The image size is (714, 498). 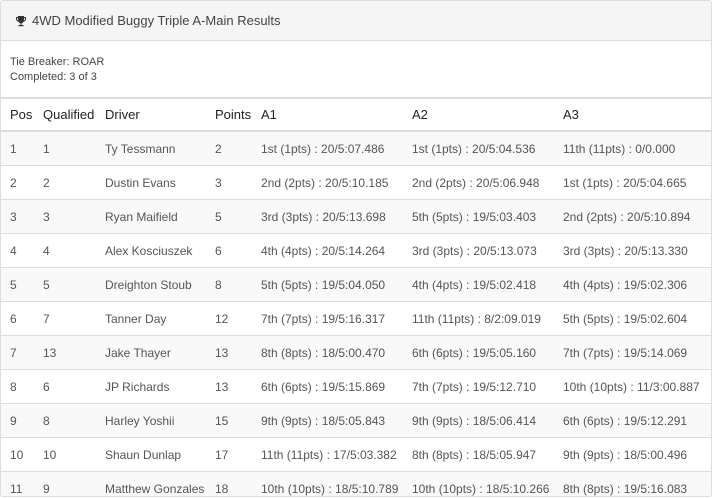 What do you see at coordinates (160, 216) in the screenshot?
I see `cell-driver: Ryan Maifield` at bounding box center [160, 216].